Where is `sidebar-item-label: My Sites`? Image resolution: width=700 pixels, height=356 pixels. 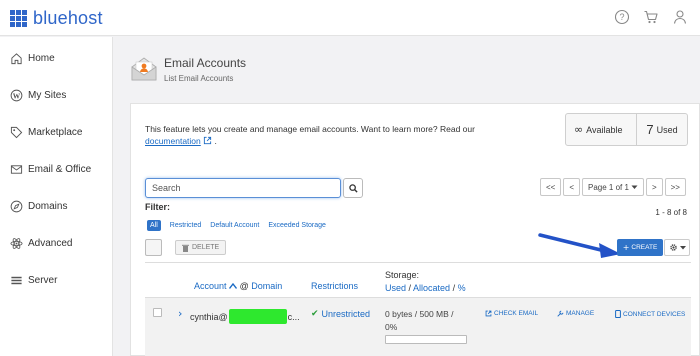 sidebar-item-label: My Sites is located at coordinates (47, 95).